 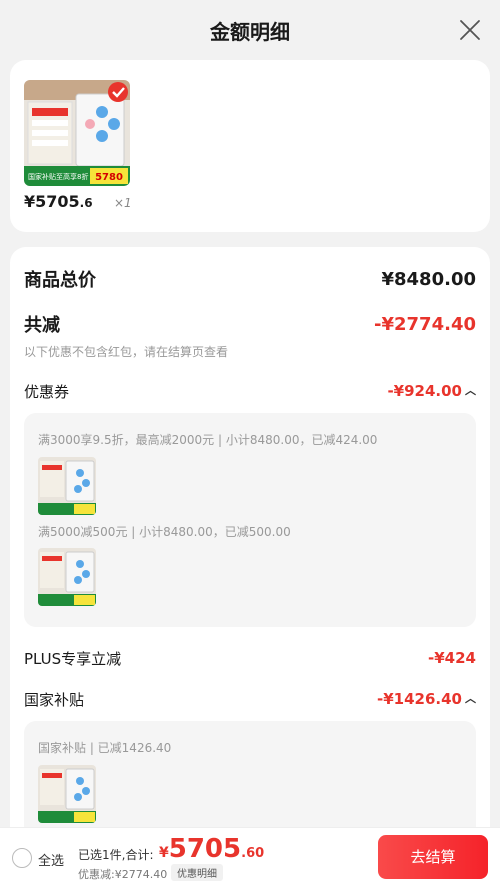 I want to click on coupon-item-text: 满5000减500元 | 小计8480.00，已减500.00, so click(x=164, y=532).